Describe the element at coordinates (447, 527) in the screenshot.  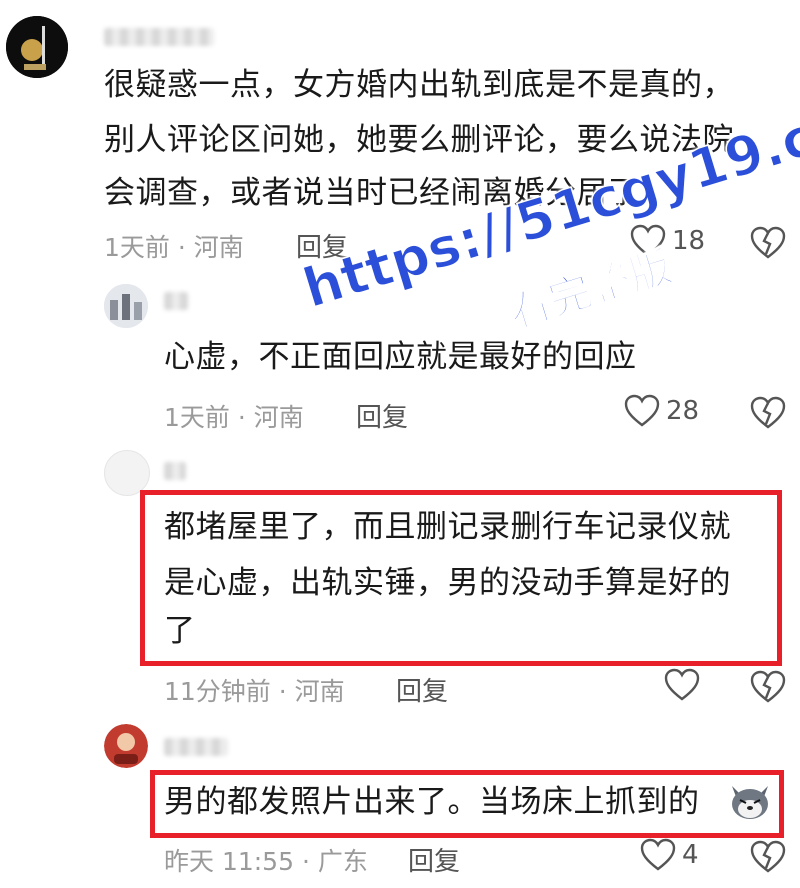
I see `comment-text-line: 都堵屋里了，而且删记录删行车记录仪就` at that location.